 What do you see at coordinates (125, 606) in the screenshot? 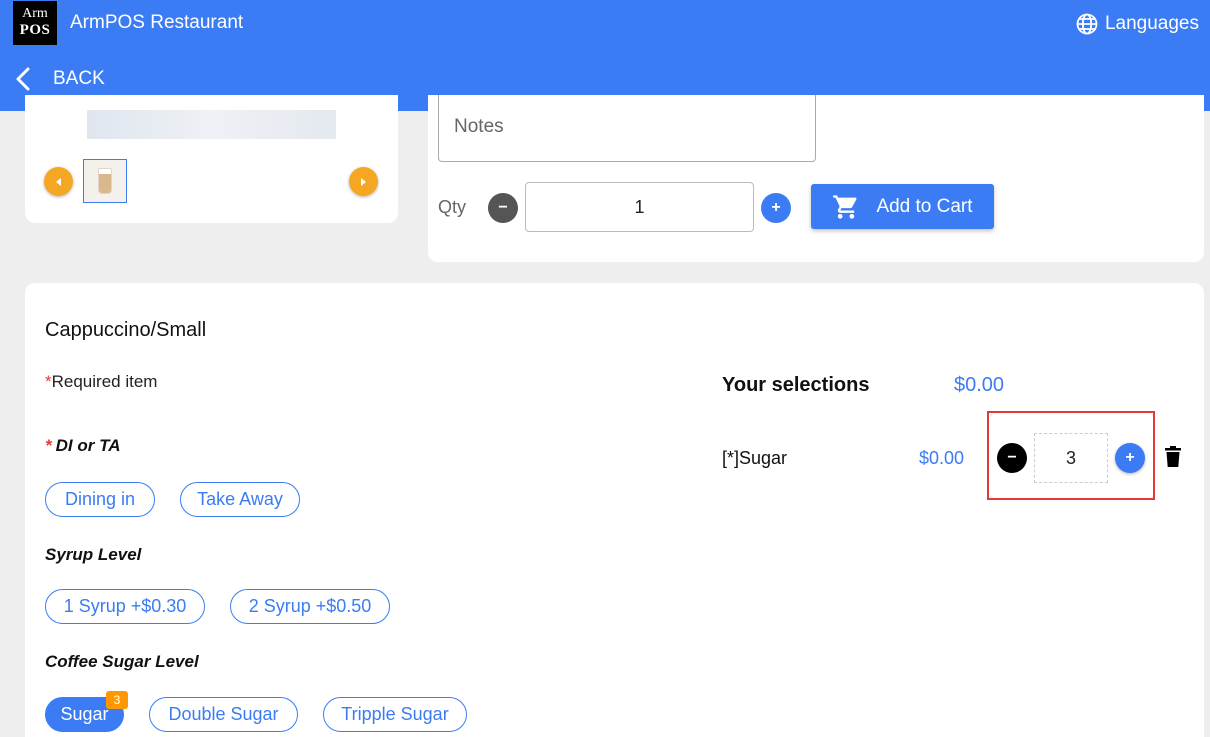
I see `option-1-syrup: 1 Syrup +$0.30` at bounding box center [125, 606].